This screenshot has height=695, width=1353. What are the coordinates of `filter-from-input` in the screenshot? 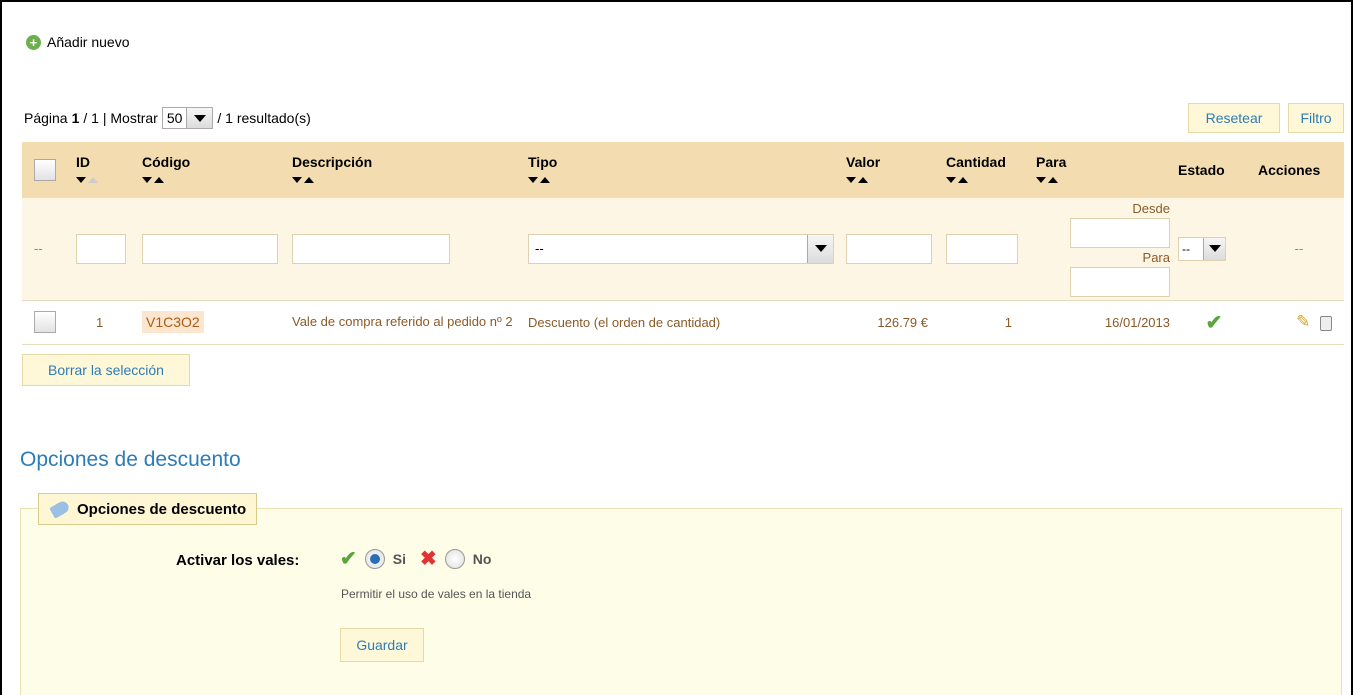 It's located at (1120, 232).